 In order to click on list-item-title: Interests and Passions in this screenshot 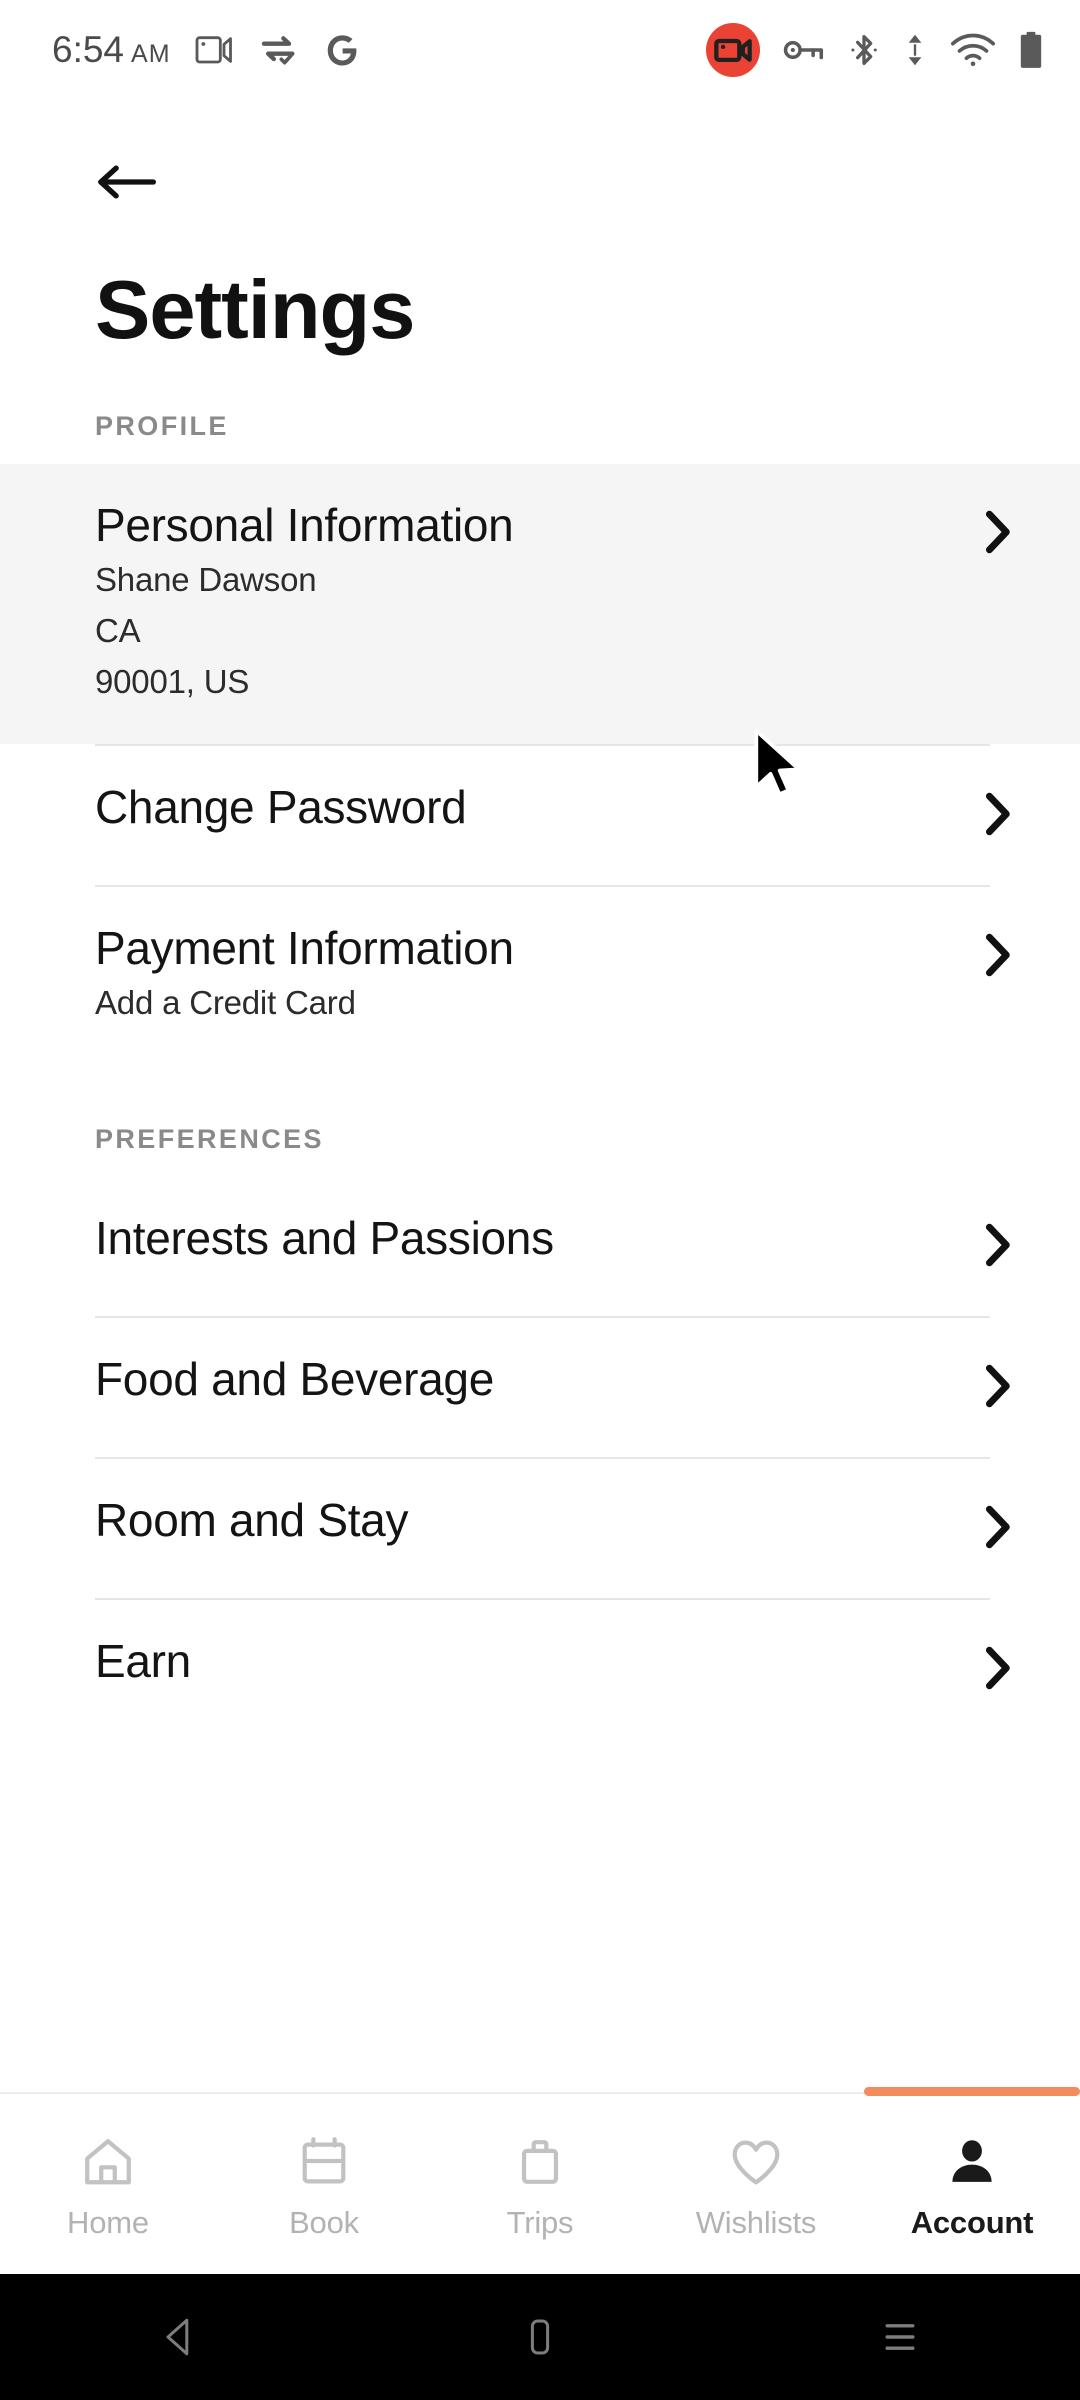, I will do `click(324, 1237)`.